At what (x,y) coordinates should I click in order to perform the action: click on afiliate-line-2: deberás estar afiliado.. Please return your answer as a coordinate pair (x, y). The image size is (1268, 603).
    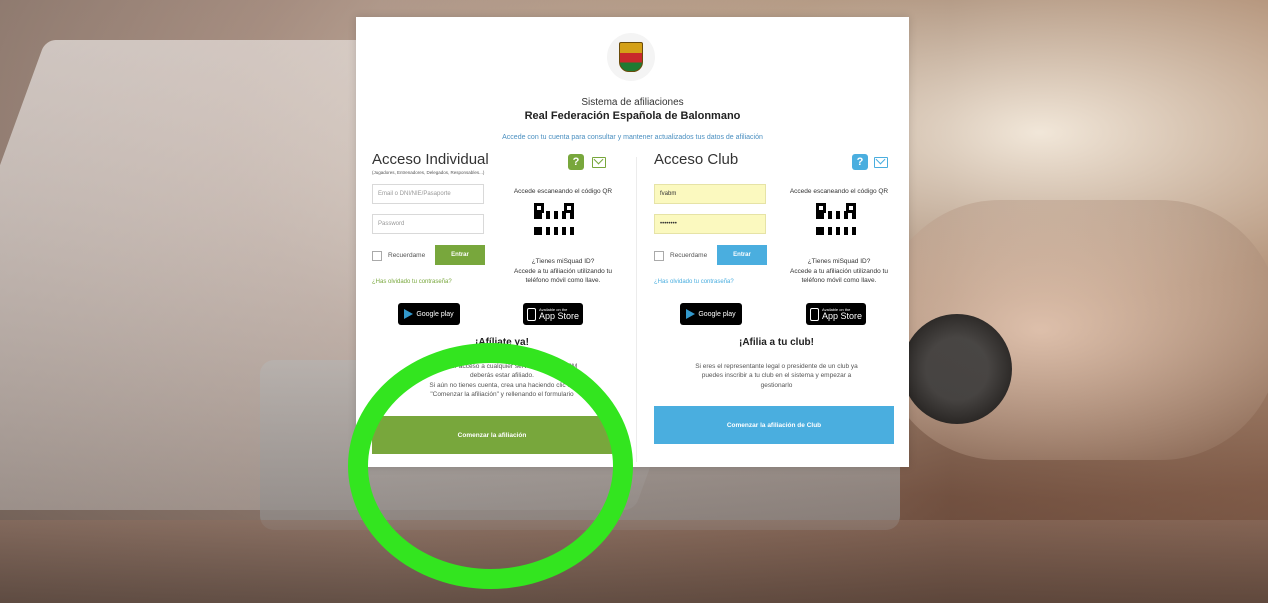
    Looking at the image, I should click on (502, 376).